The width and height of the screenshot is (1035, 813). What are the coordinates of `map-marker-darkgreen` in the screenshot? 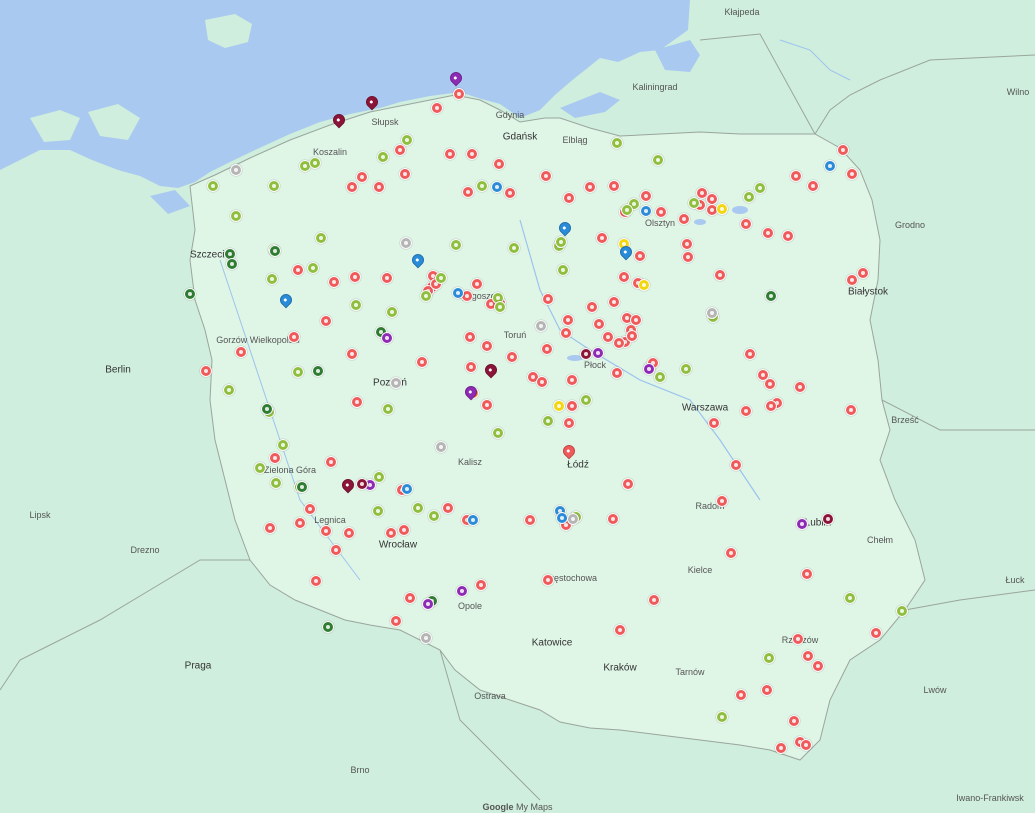 It's located at (267, 409).